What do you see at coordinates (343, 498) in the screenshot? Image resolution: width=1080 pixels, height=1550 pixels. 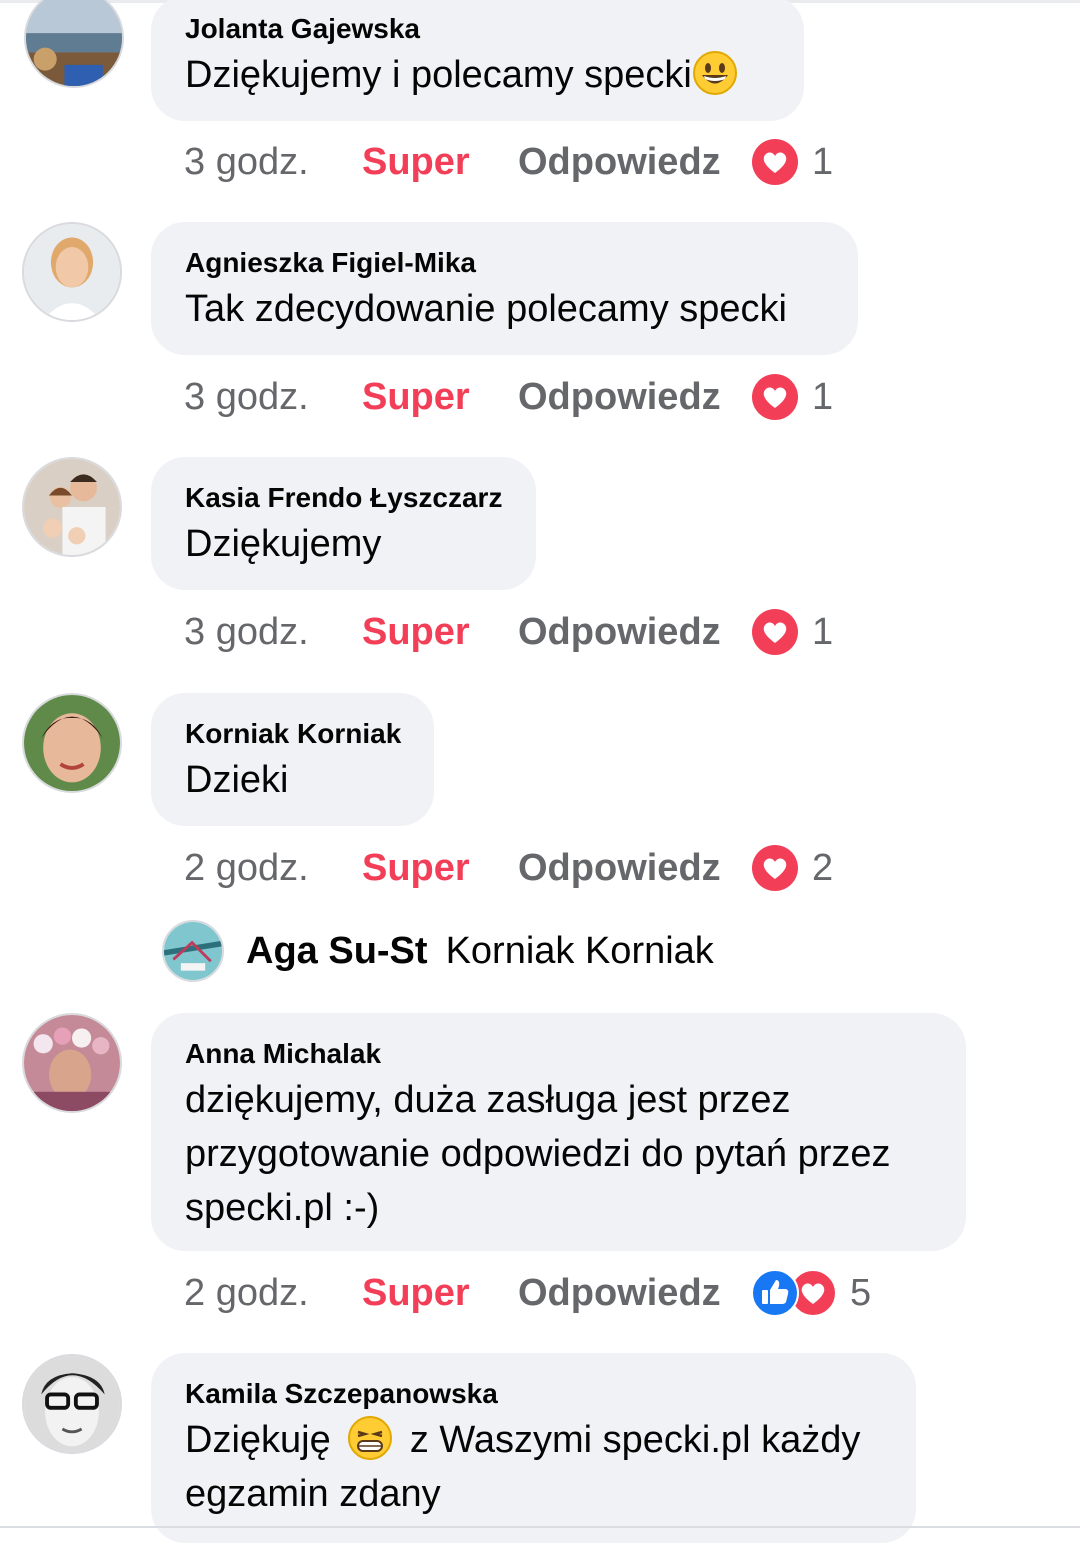 I see `comment-author: Kasia Frendo Łyszczarz` at bounding box center [343, 498].